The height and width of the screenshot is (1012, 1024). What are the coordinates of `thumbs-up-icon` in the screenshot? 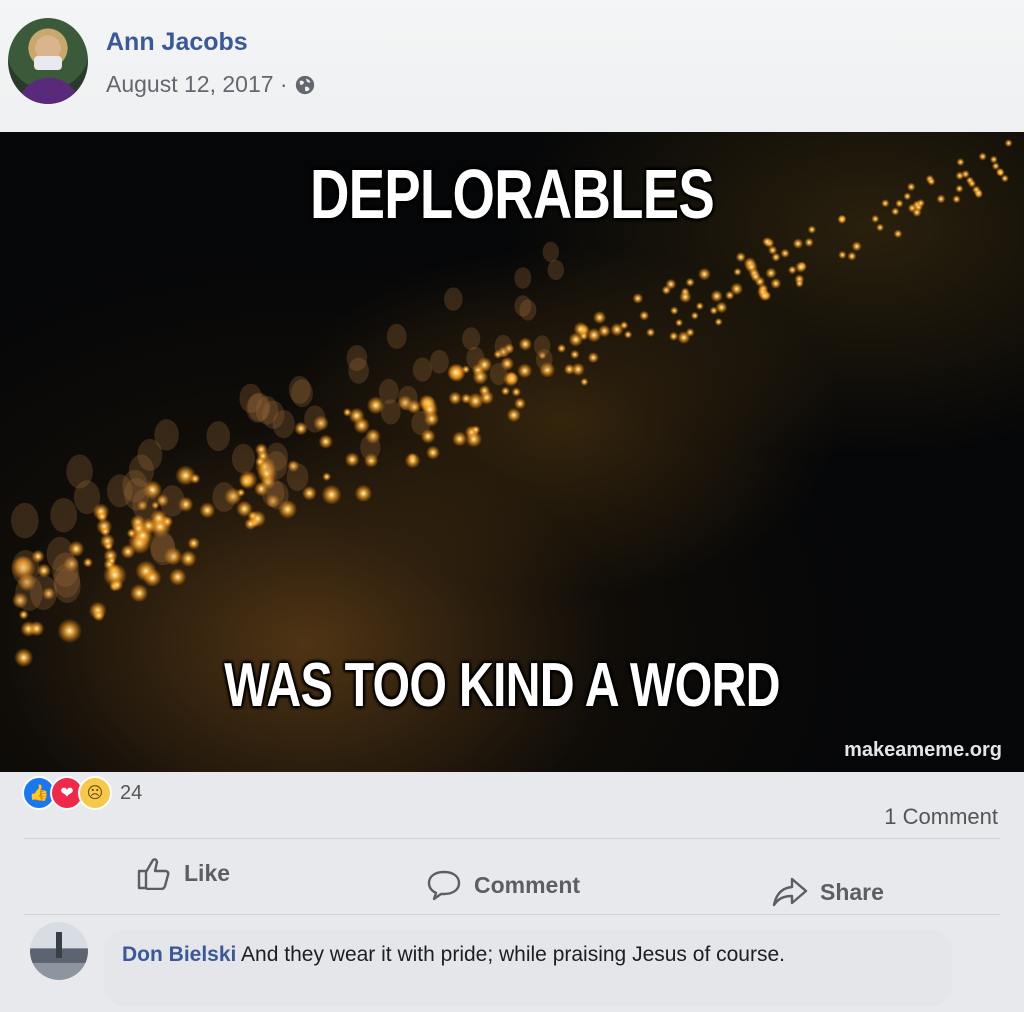 It's located at (153, 874).